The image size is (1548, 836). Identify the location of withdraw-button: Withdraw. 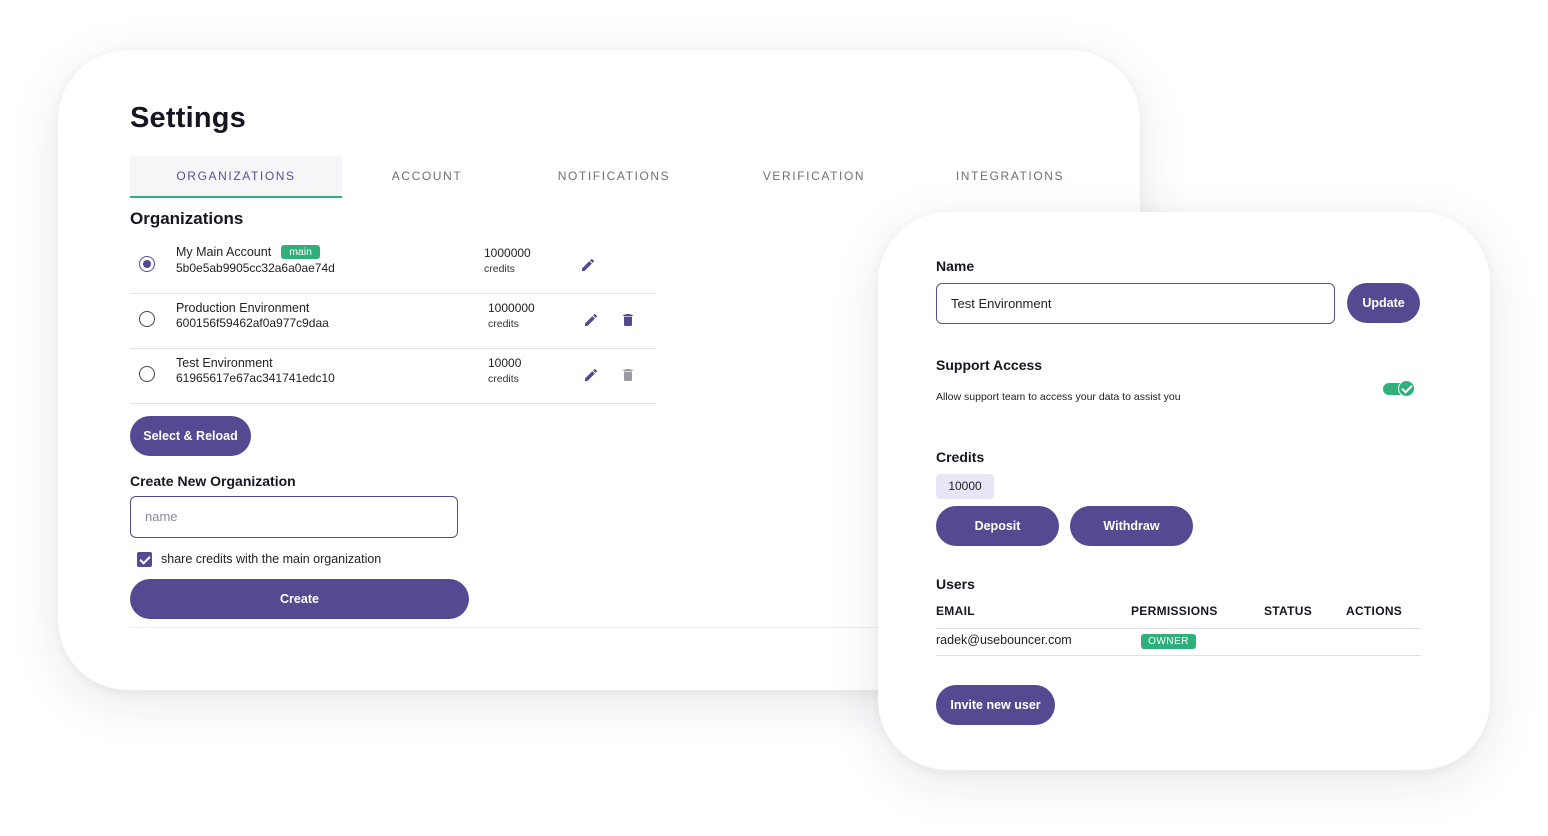
(1131, 526).